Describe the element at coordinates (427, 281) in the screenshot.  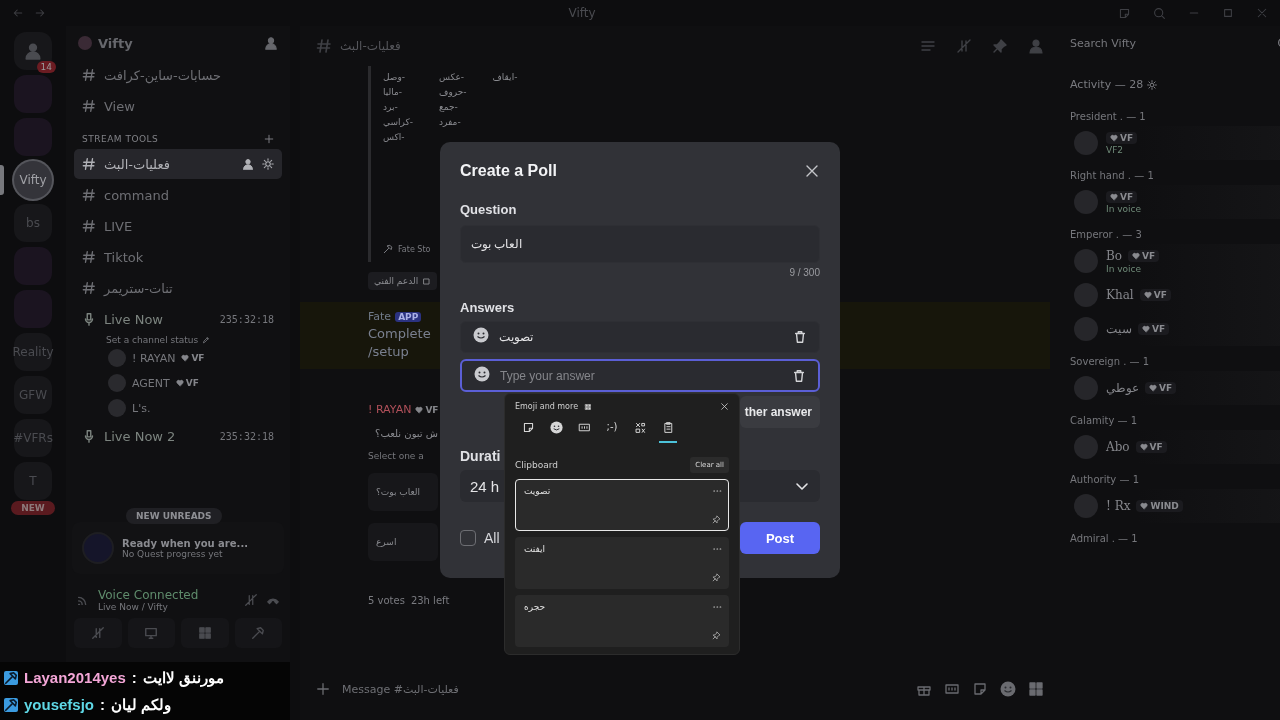
I see `external-link-icon` at that location.